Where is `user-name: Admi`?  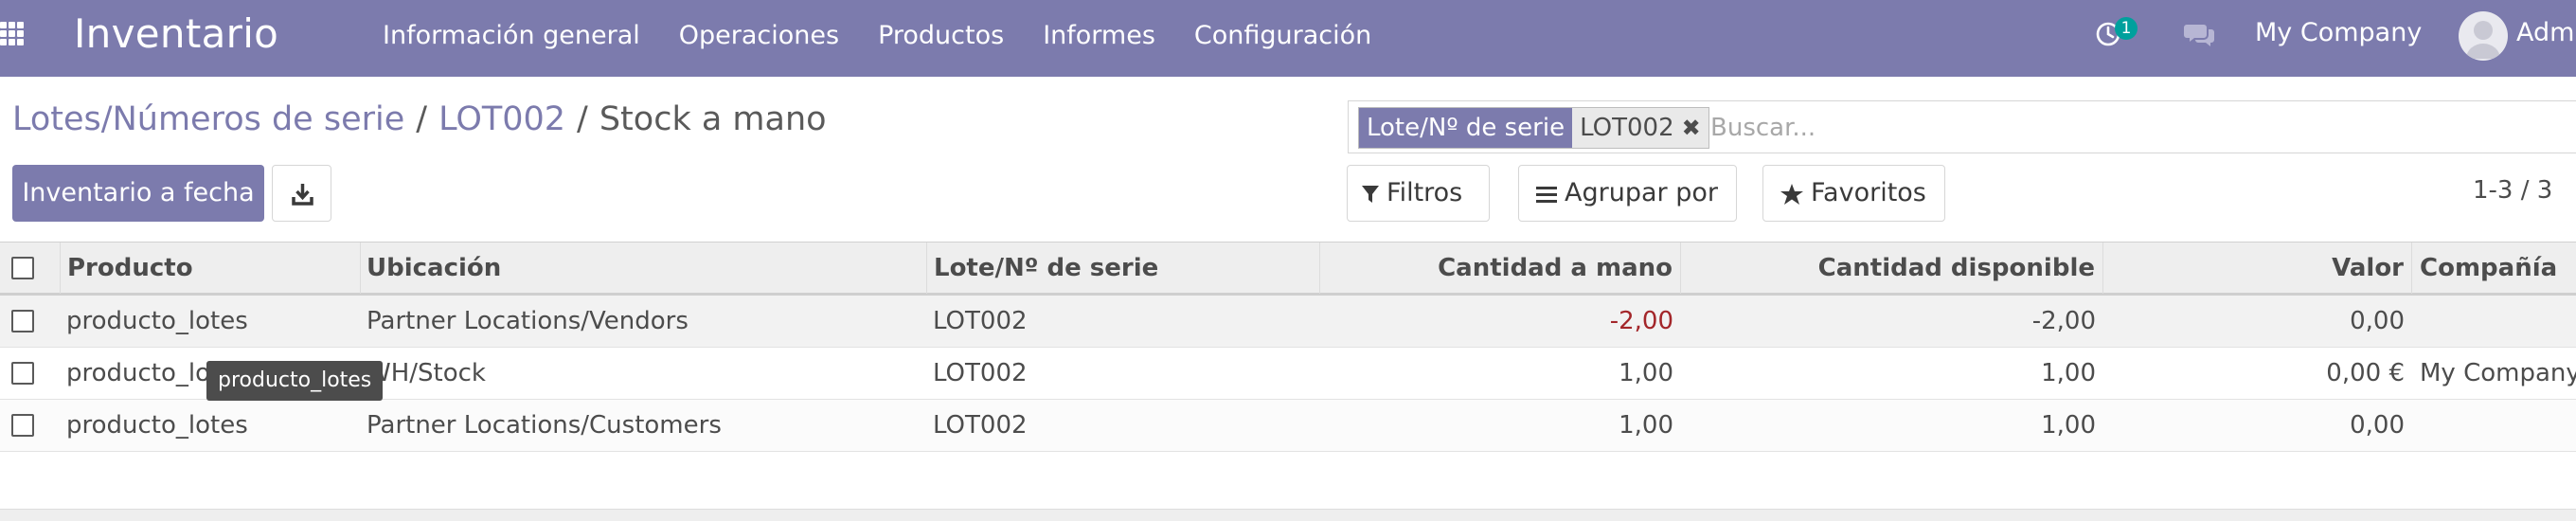
user-name: Admi is located at coordinates (2546, 32).